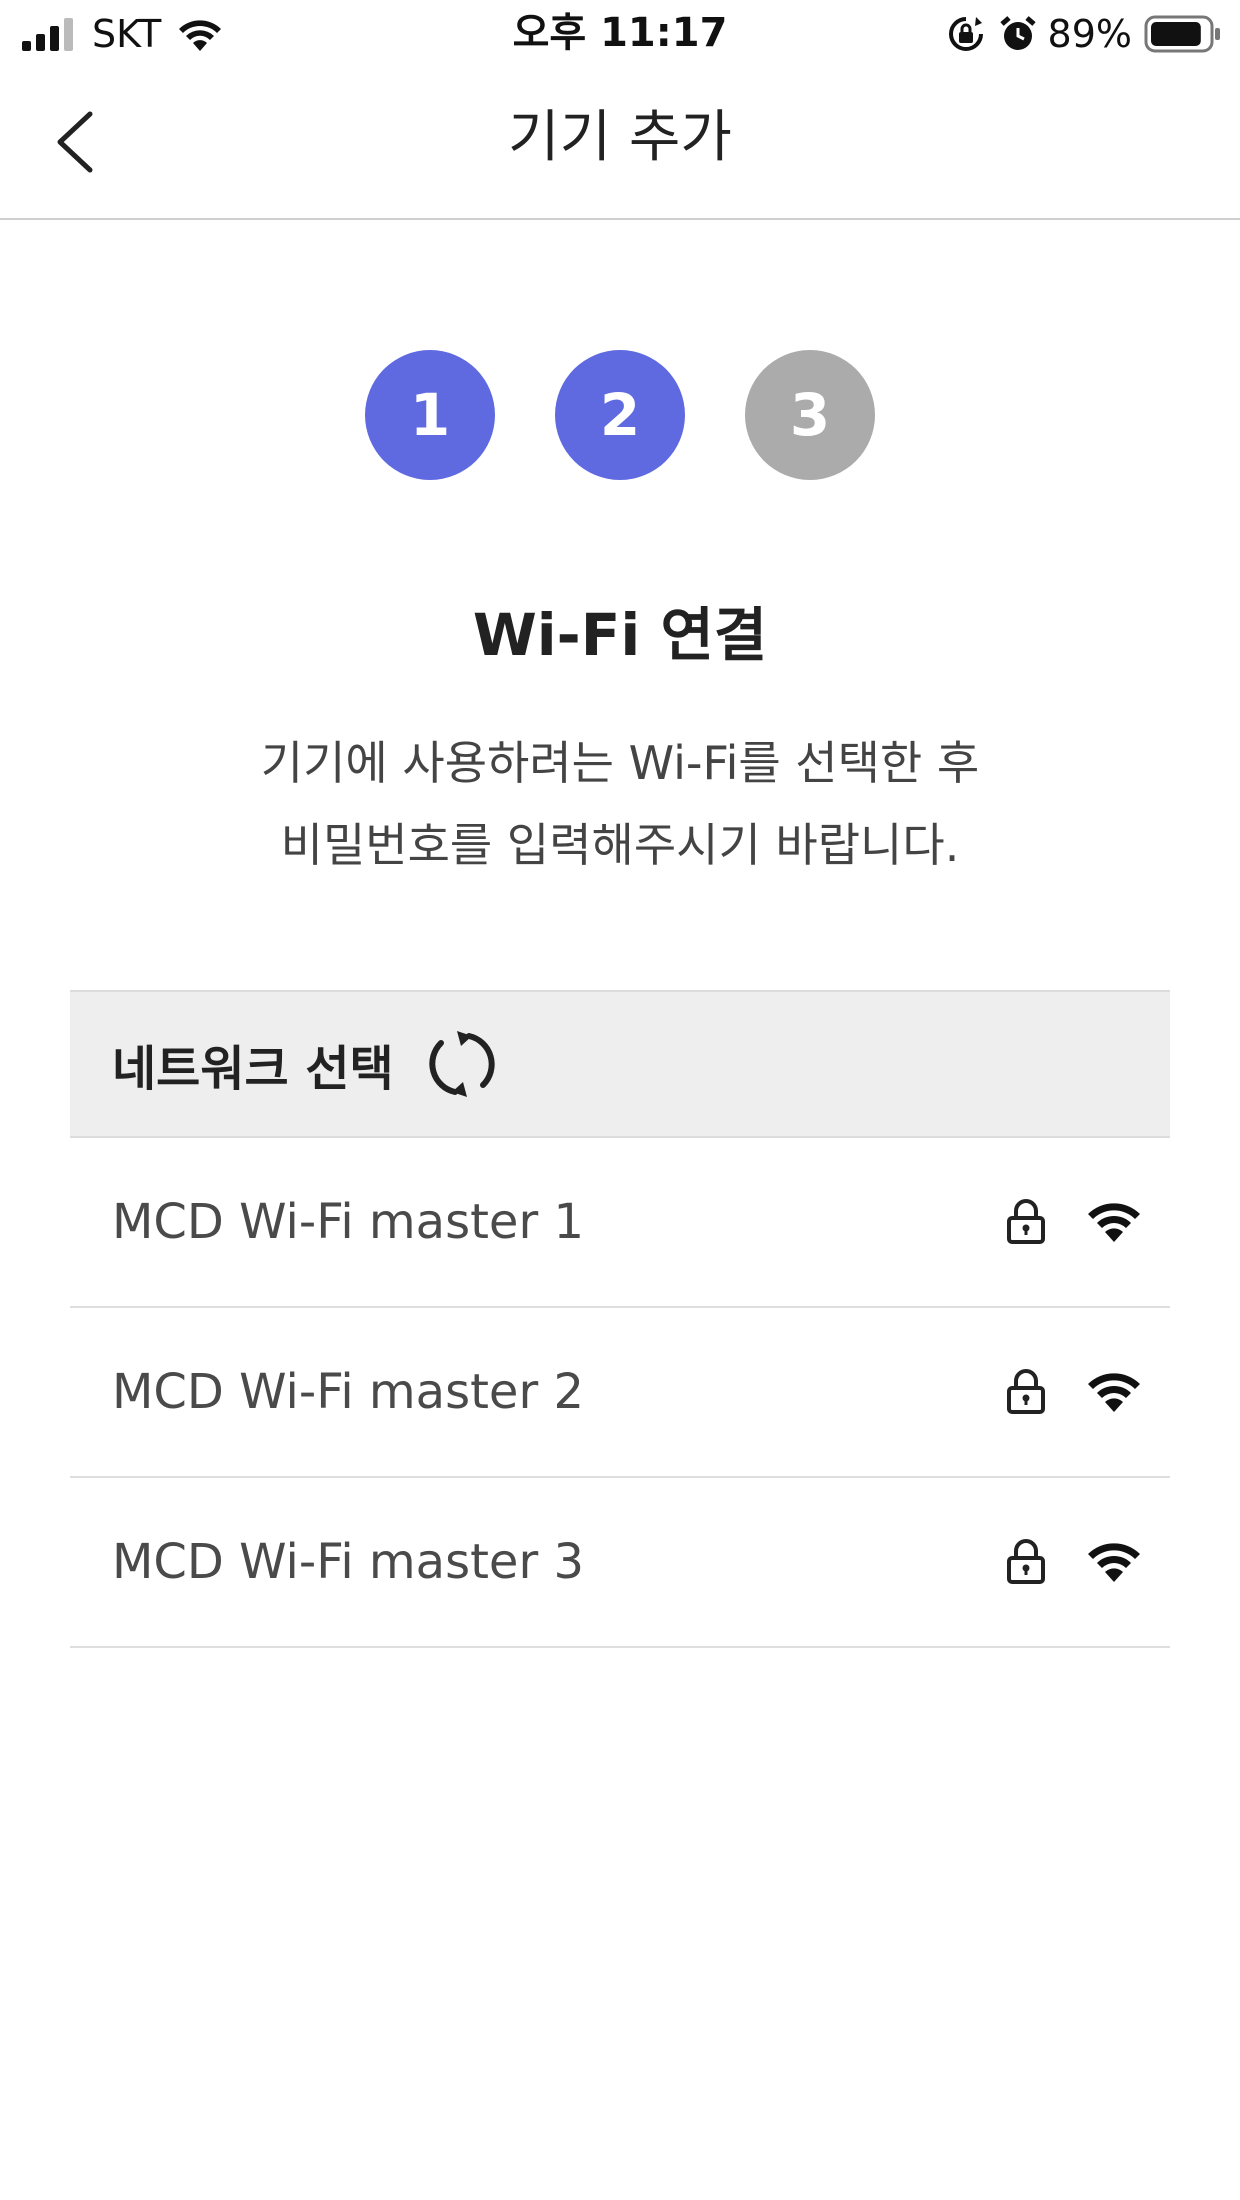  I want to click on step-indicator: 1 2 3, so click(620, 415).